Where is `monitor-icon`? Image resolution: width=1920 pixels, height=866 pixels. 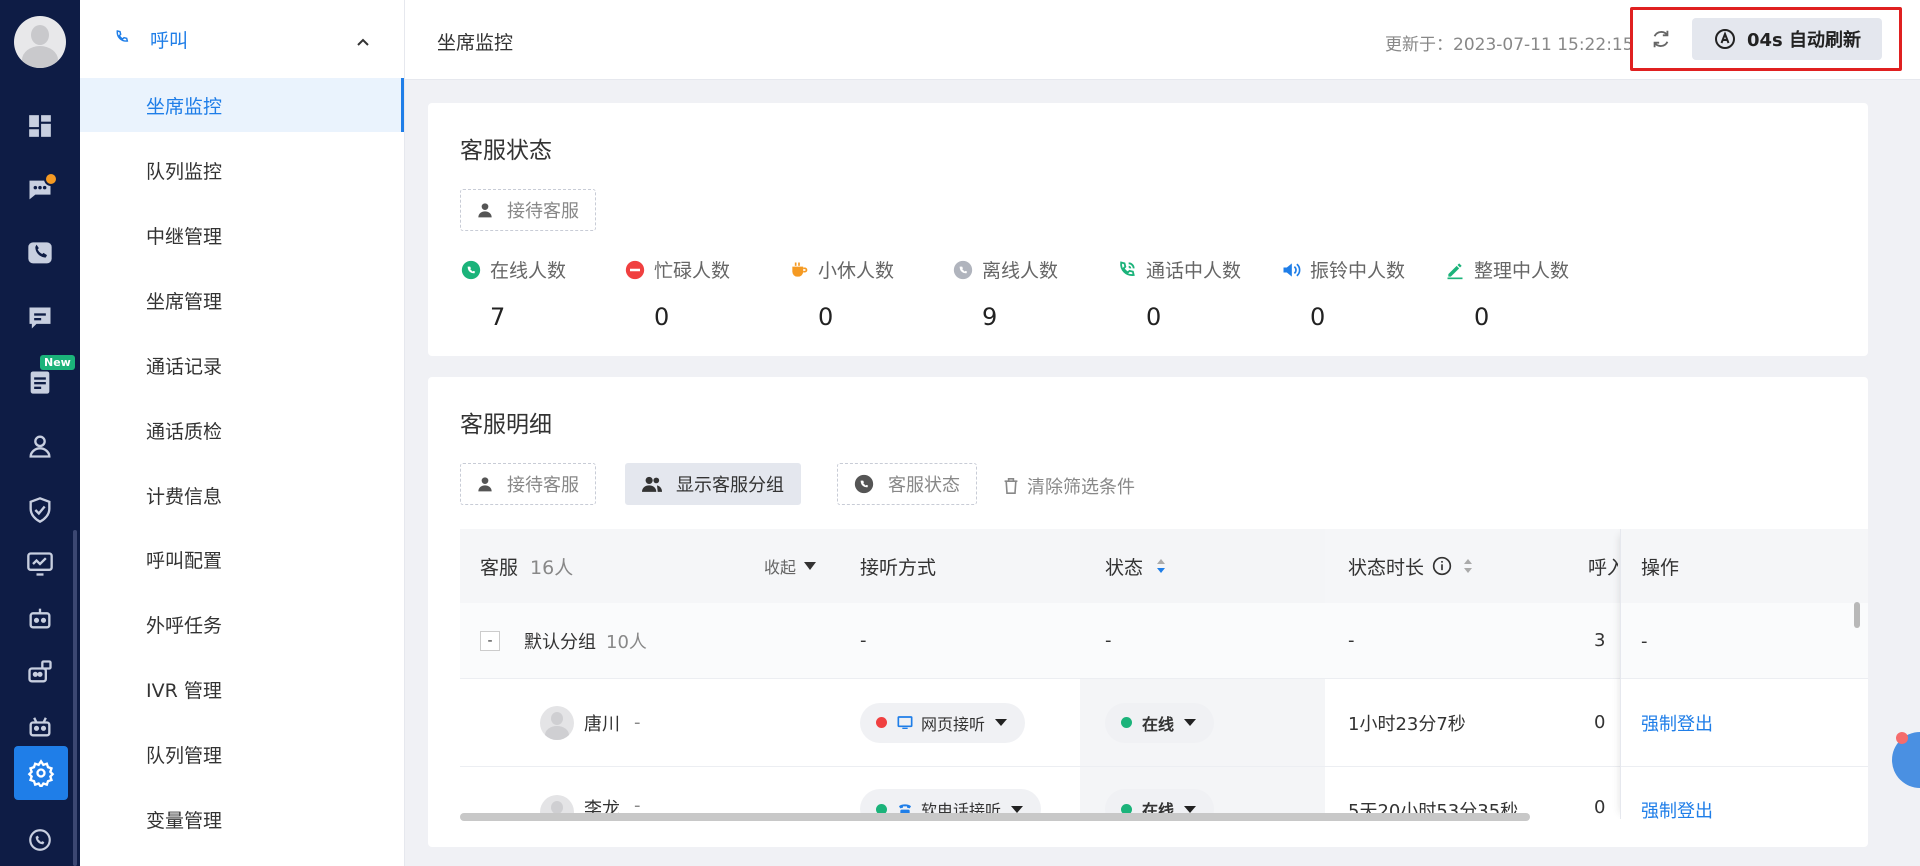 monitor-icon is located at coordinates (40, 564).